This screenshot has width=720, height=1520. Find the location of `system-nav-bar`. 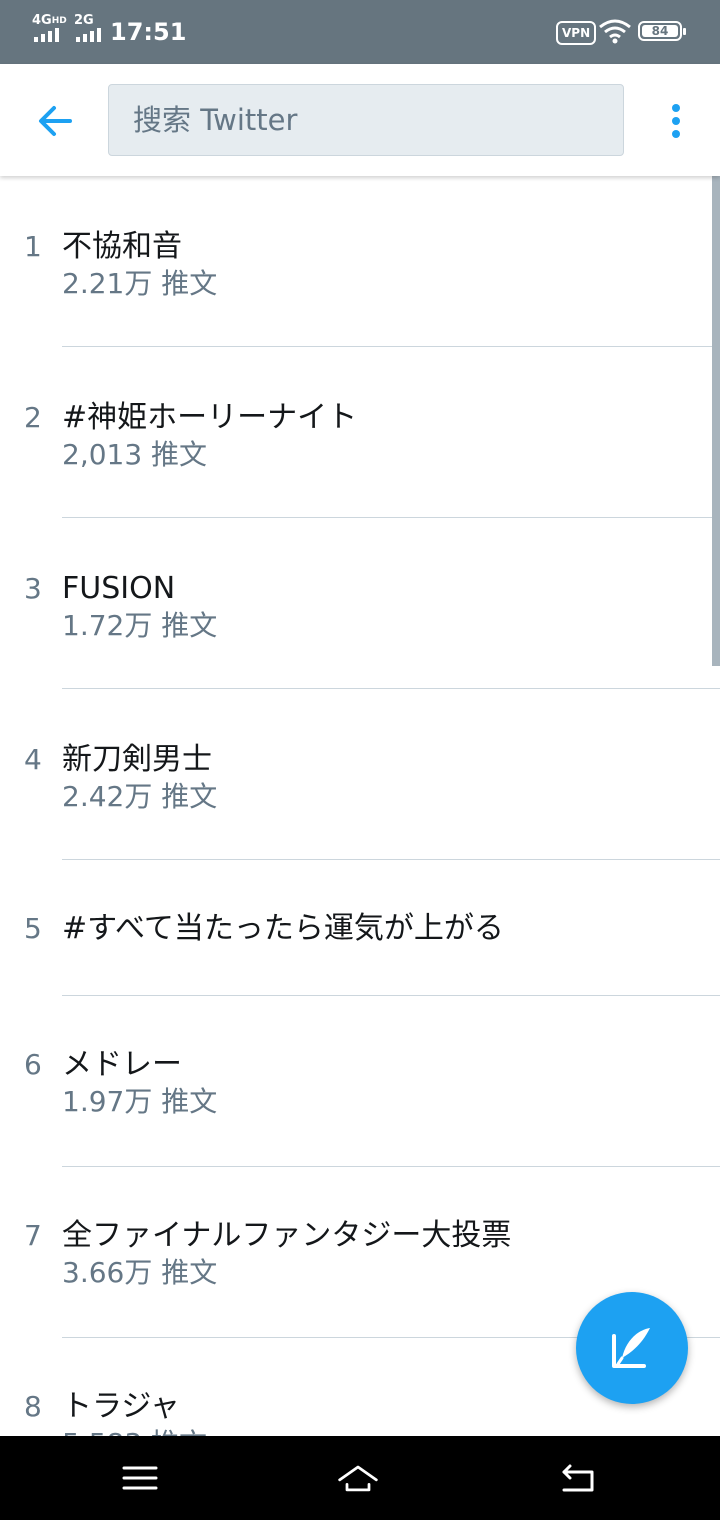

system-nav-bar is located at coordinates (360, 1478).